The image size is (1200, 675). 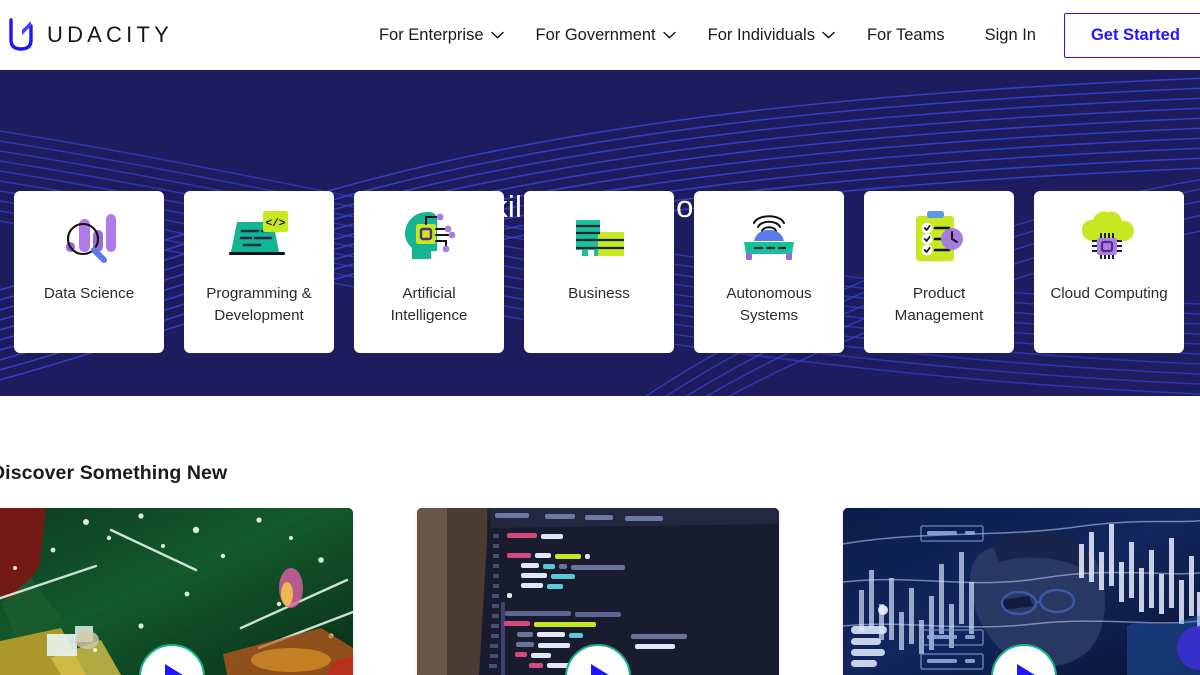 What do you see at coordinates (429, 304) in the screenshot?
I see `category-label: Artificial Intelligence` at bounding box center [429, 304].